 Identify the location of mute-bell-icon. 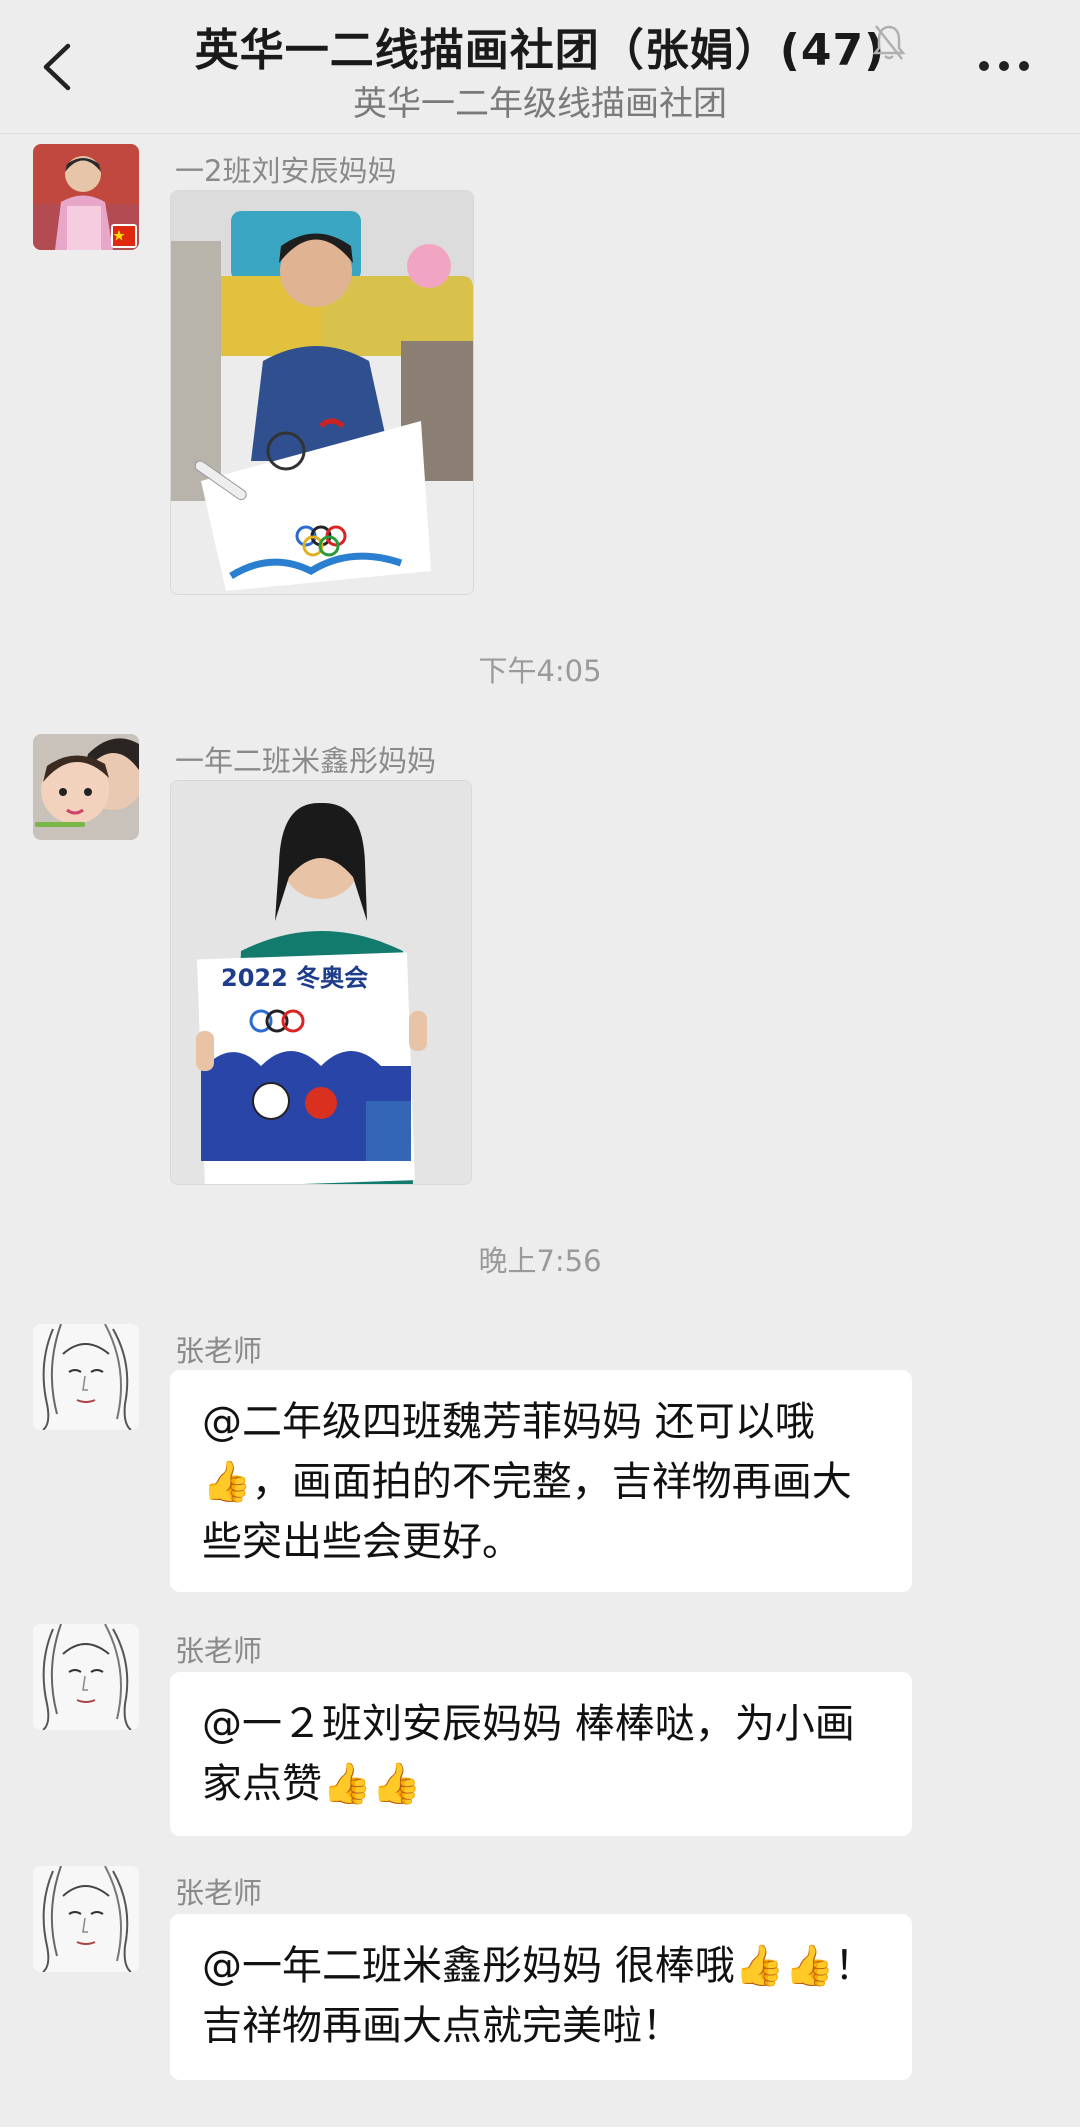
(889, 42).